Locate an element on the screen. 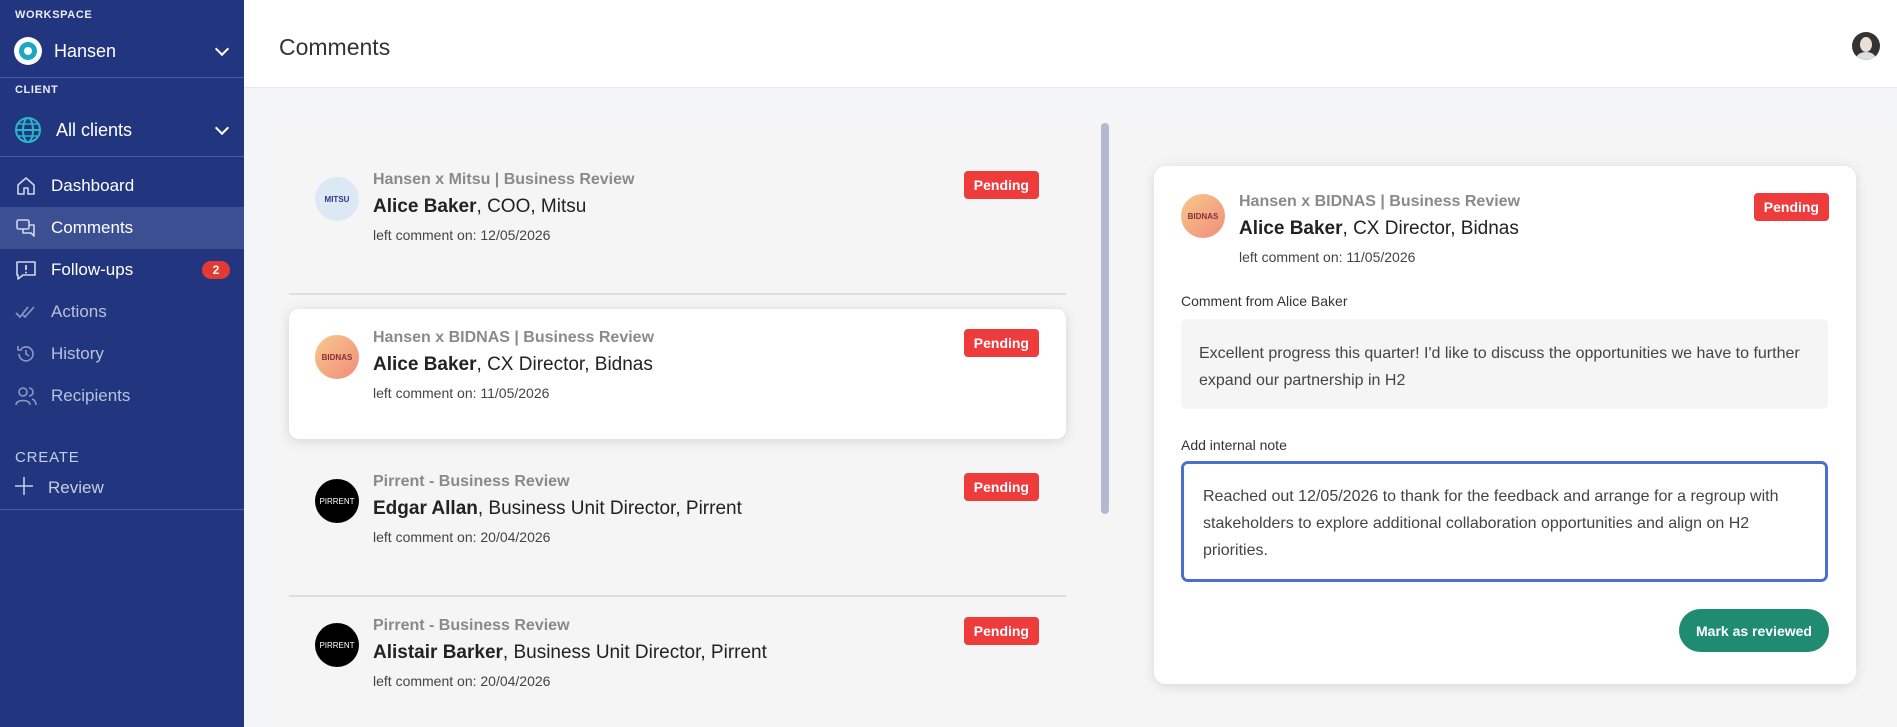  sidebar-item-dashboard: Dashboard is located at coordinates (122, 186).